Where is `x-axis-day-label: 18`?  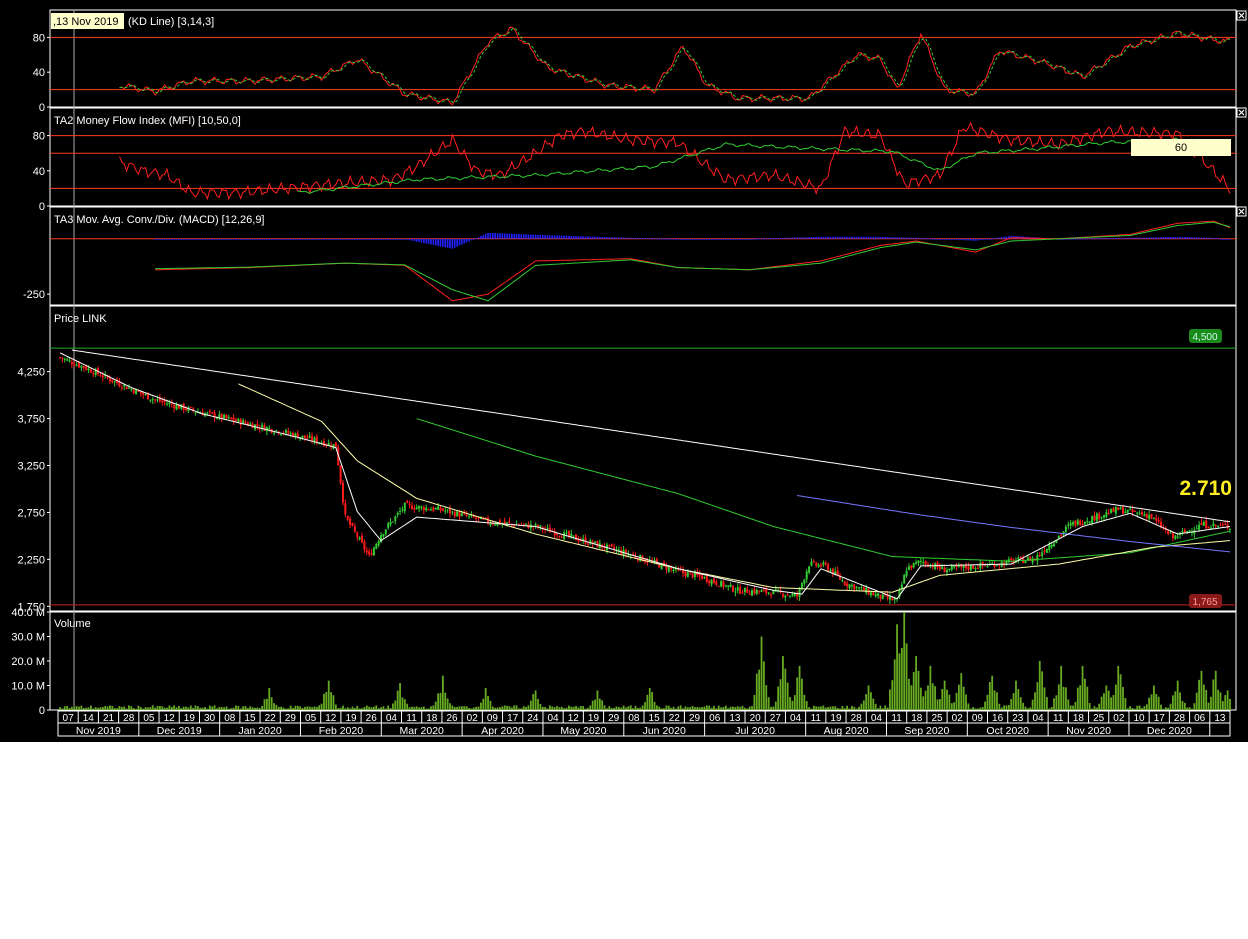
x-axis-day-label: 18 is located at coordinates (432, 718).